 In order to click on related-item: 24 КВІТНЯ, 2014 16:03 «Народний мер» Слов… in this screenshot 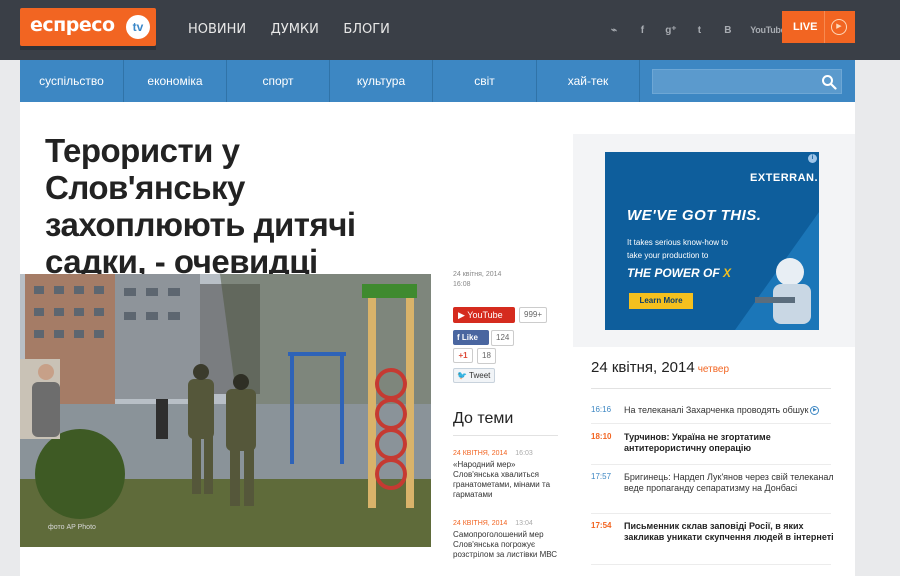, I will do `click(508, 475)`.